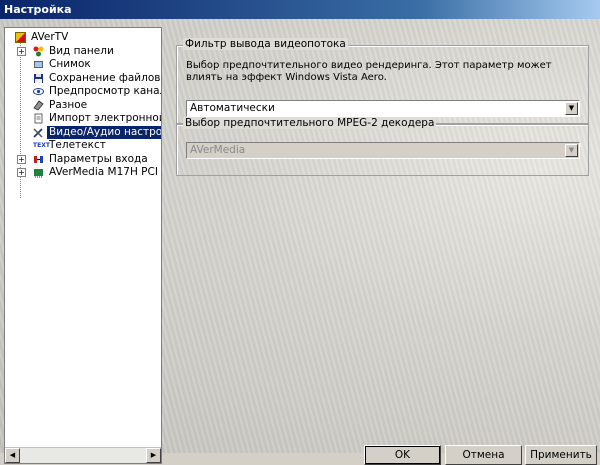 This screenshot has width=600, height=465. I want to click on snapshot-icon, so click(38, 64).